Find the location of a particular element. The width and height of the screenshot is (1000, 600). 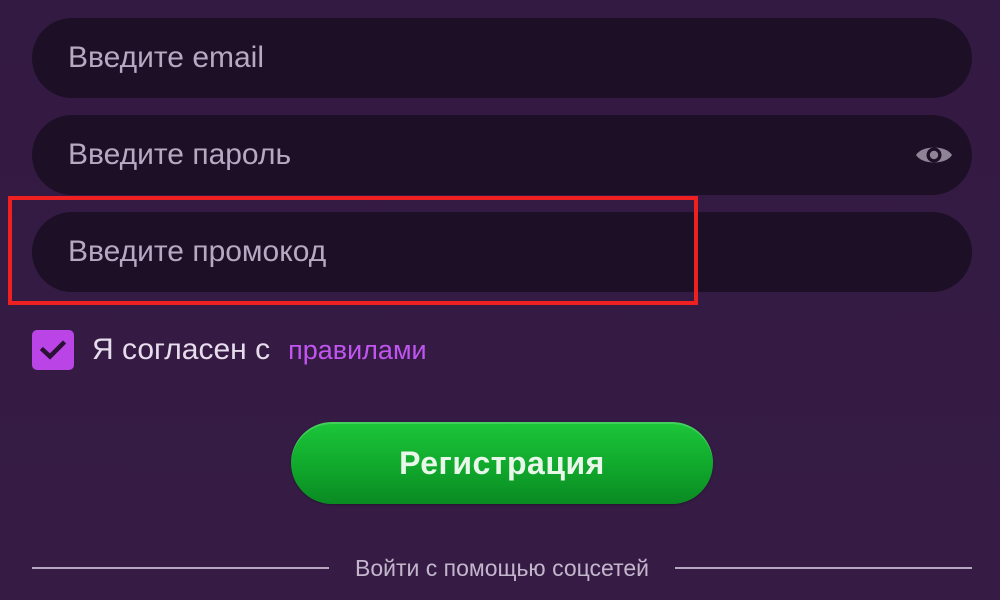

rules-link: правилами is located at coordinates (357, 350).